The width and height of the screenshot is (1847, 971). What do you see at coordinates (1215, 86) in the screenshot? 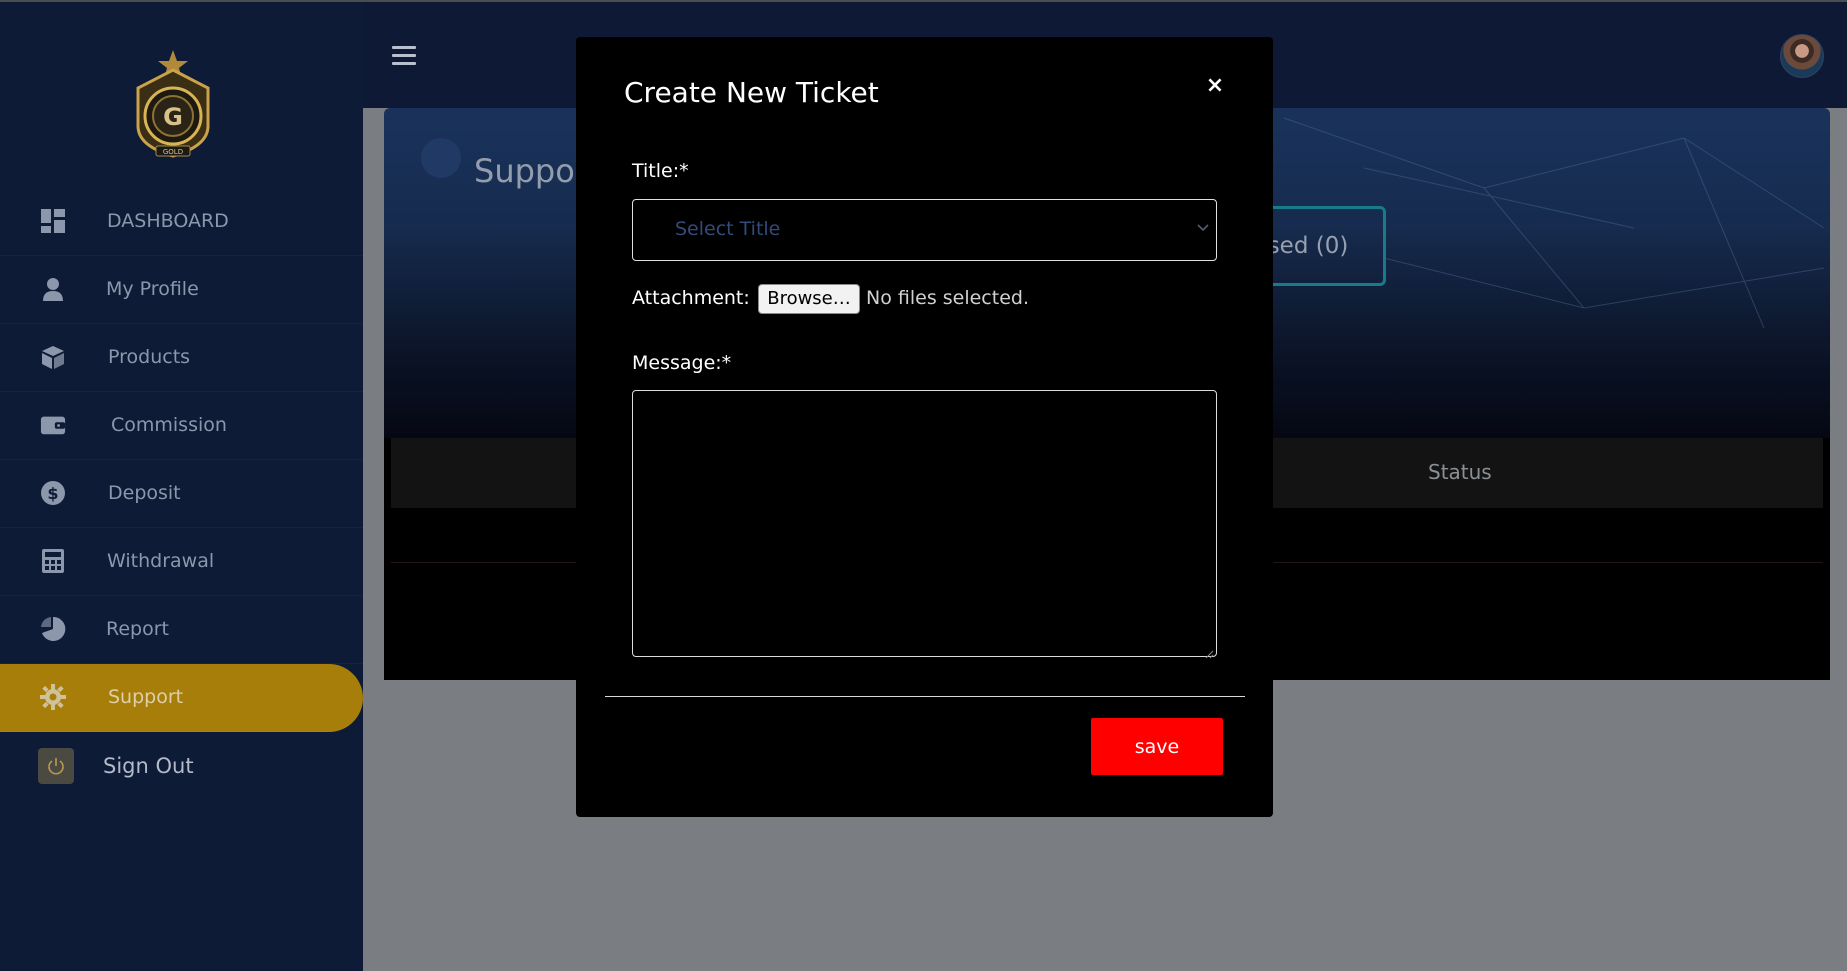
I see `close-icon: ×` at bounding box center [1215, 86].